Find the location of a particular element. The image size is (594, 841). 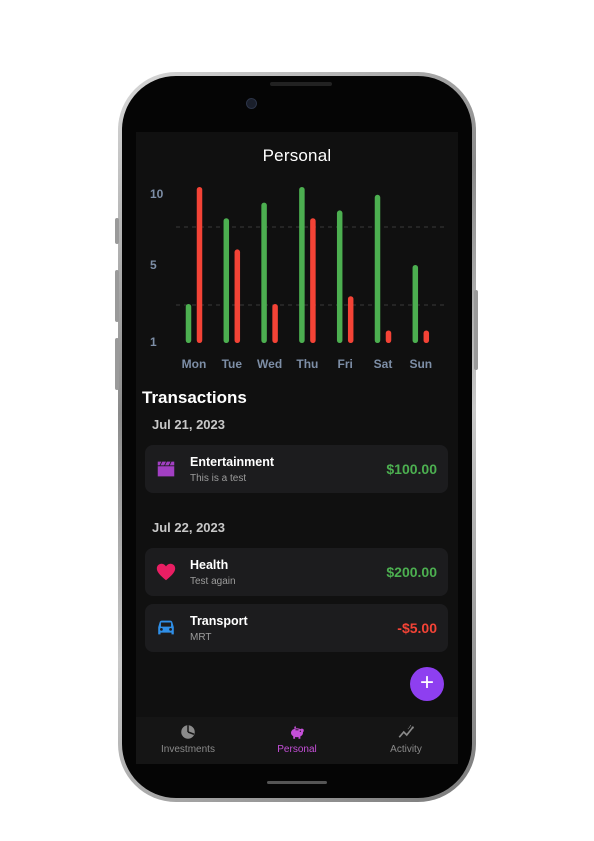

y-tick-label: 10 is located at coordinates (157, 194).